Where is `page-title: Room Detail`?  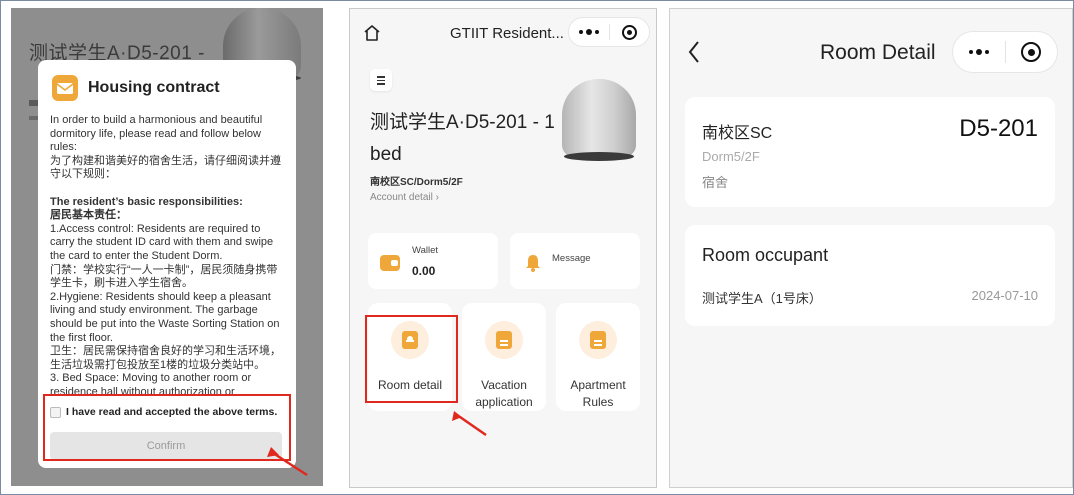 page-title: Room Detail is located at coordinates (878, 52).